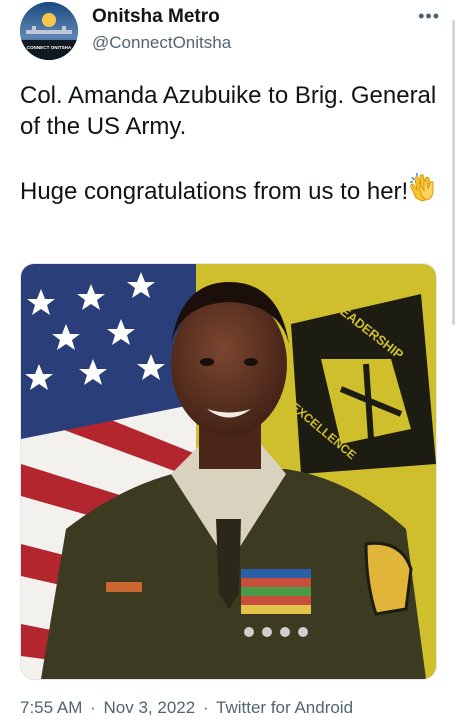 Image resolution: width=456 pixels, height=720 pixels. Describe the element at coordinates (150, 707) in the screenshot. I see `tweet-date: Nov 3, 2022` at that location.